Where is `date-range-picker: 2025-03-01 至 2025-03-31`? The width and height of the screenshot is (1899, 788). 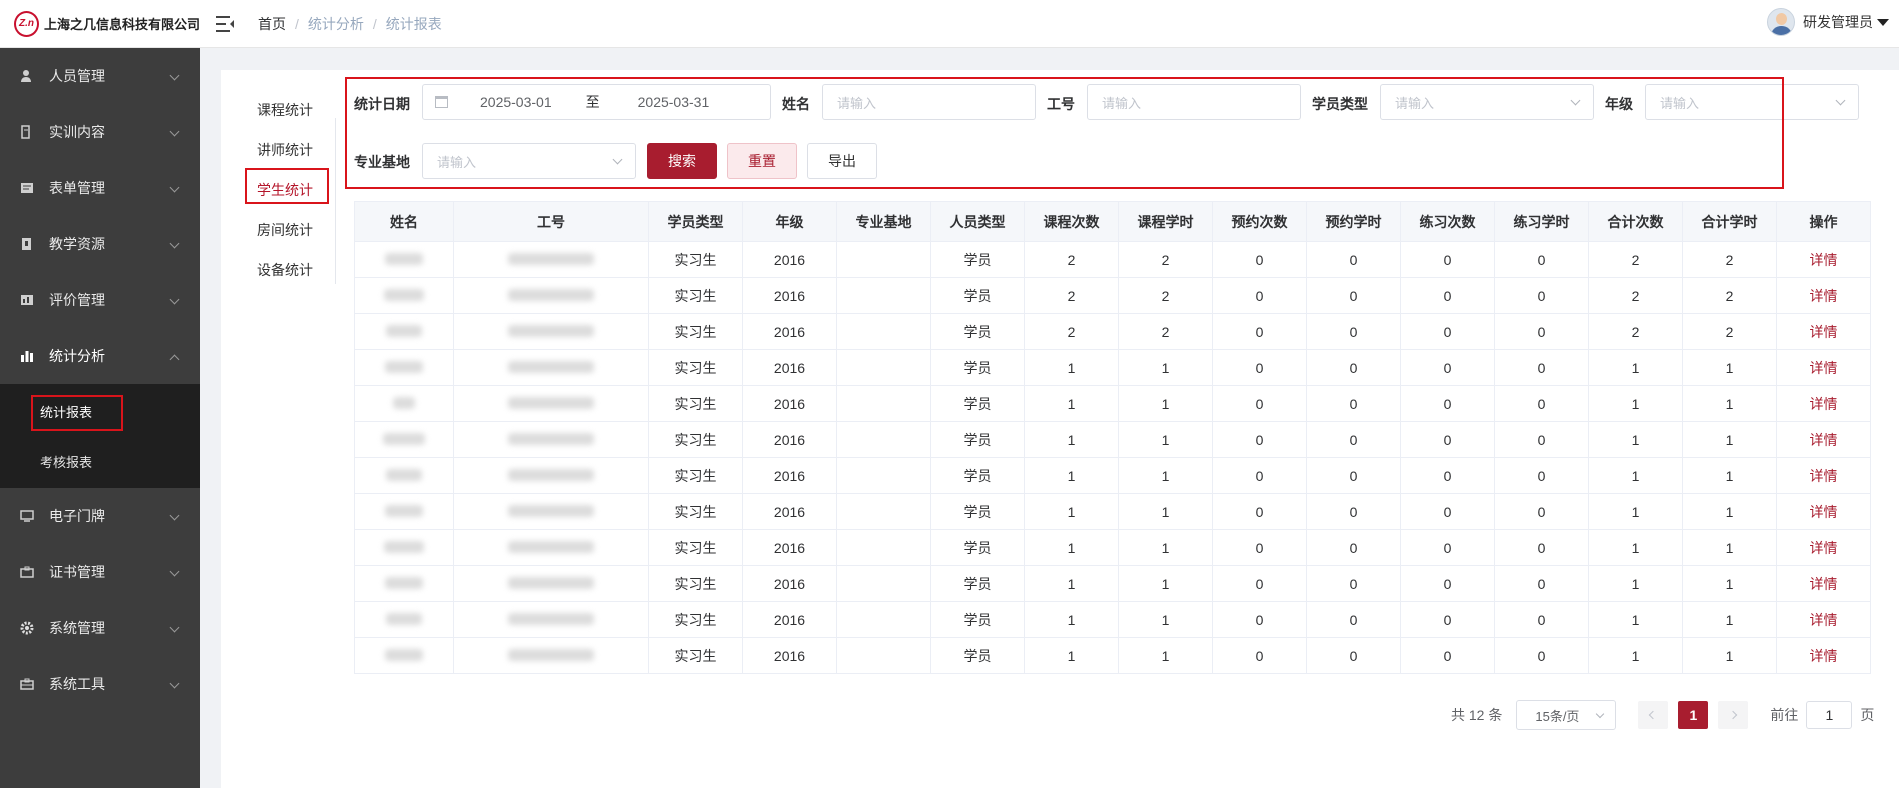 date-range-picker: 2025-03-01 至 2025-03-31 is located at coordinates (596, 102).